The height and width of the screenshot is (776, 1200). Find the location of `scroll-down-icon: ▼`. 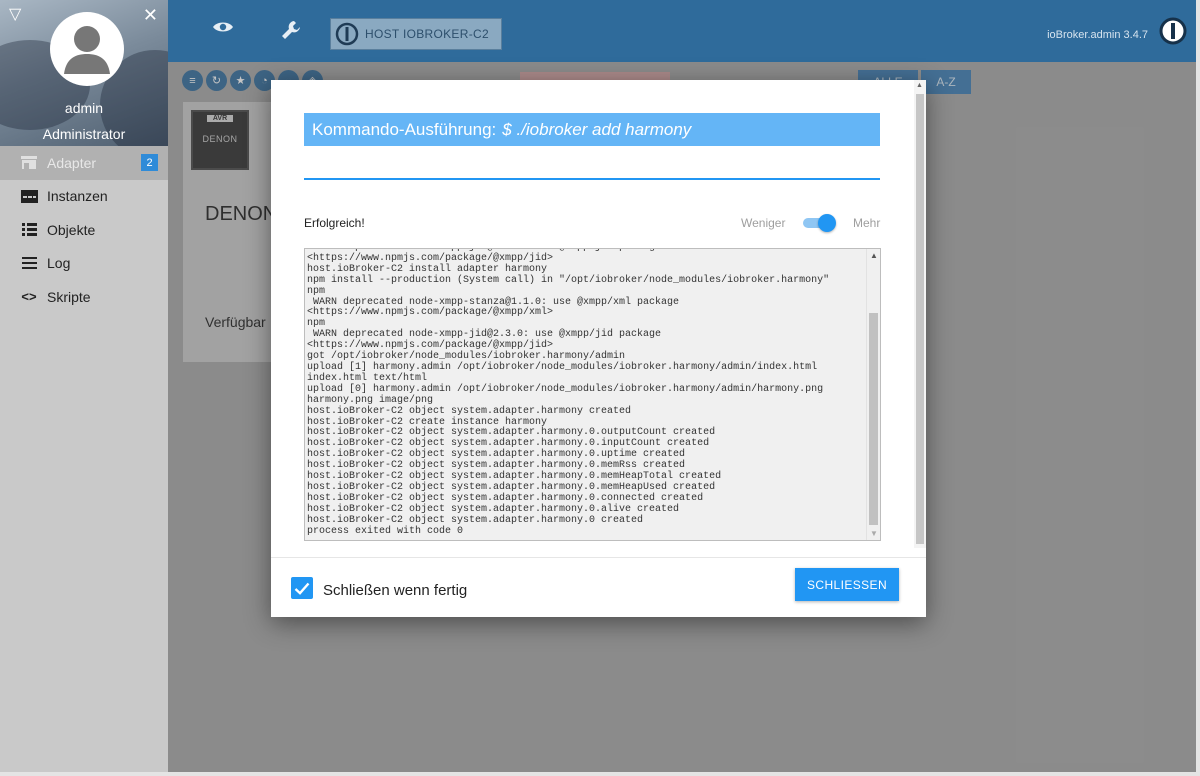

scroll-down-icon: ▼ is located at coordinates (874, 533).